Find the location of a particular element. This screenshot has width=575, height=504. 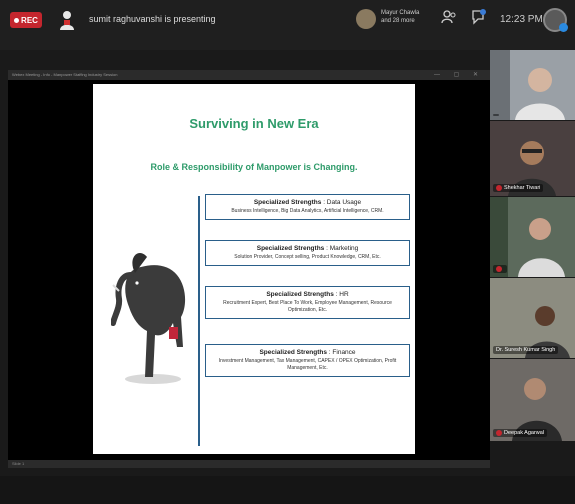

strength-heading: Specialized Strengths : Data Usage is located at coordinates (307, 202).